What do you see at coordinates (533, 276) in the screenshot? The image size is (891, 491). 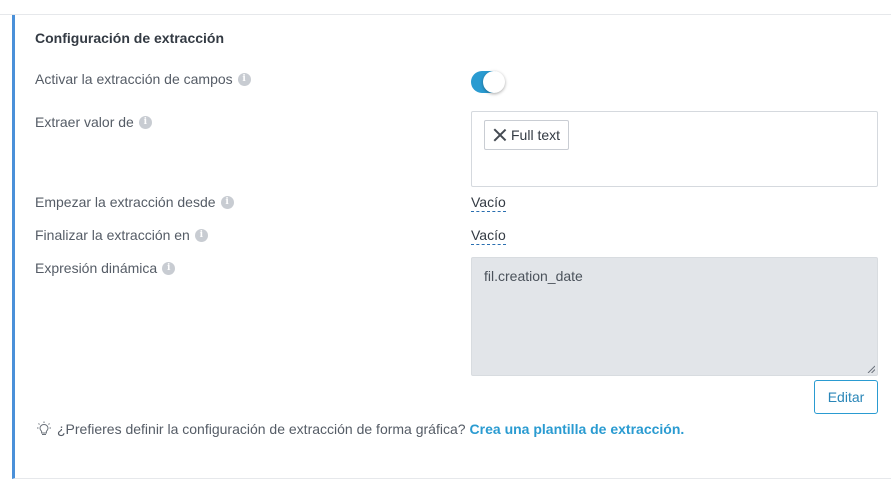 I see `dynamic-expression-value: fil.creation_date` at bounding box center [533, 276].